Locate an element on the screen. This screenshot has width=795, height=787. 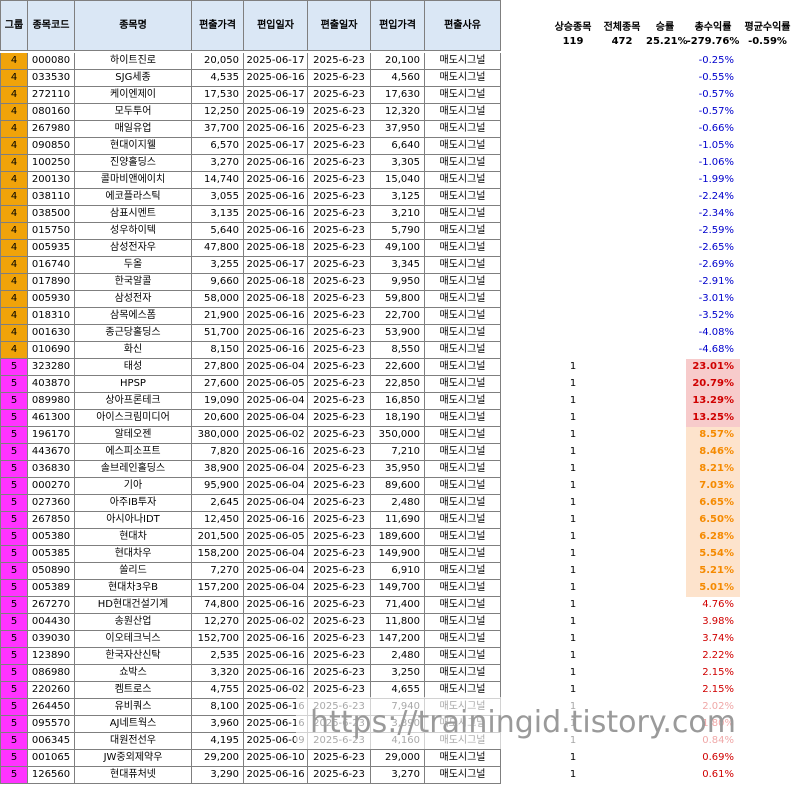
cell-in-price: 3,125 is located at coordinates (398, 197).